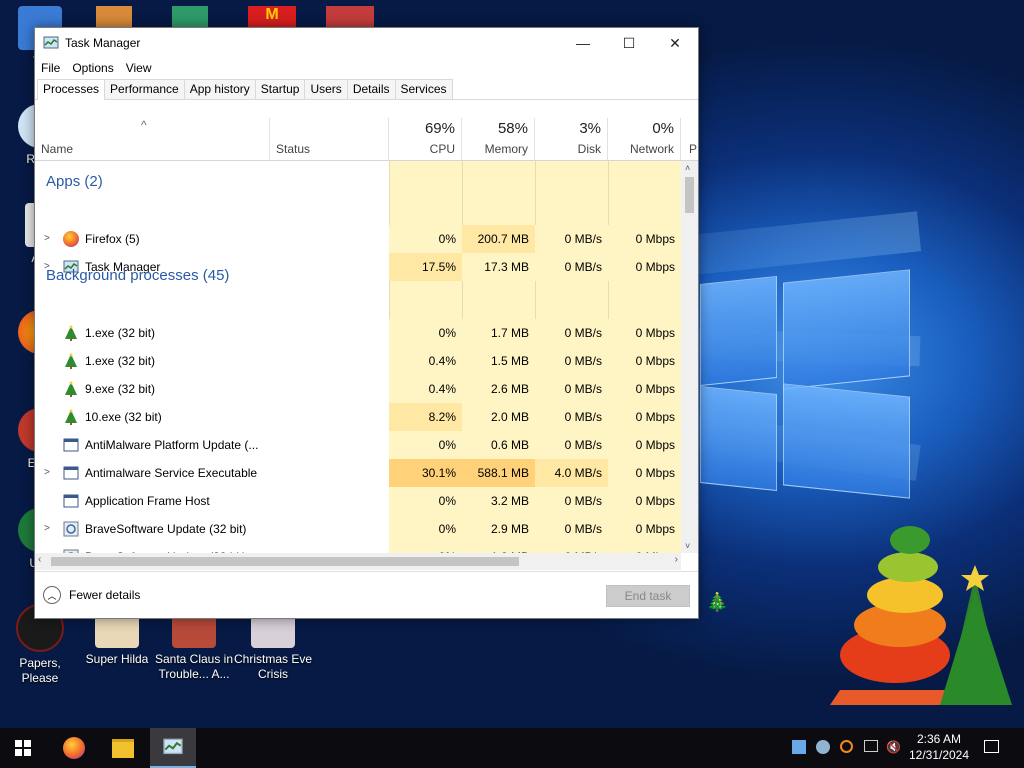 The width and height of the screenshot is (1024, 768). Describe the element at coordinates (571, 473) in the screenshot. I see `disk-value: 4.0 MB/s` at that location.